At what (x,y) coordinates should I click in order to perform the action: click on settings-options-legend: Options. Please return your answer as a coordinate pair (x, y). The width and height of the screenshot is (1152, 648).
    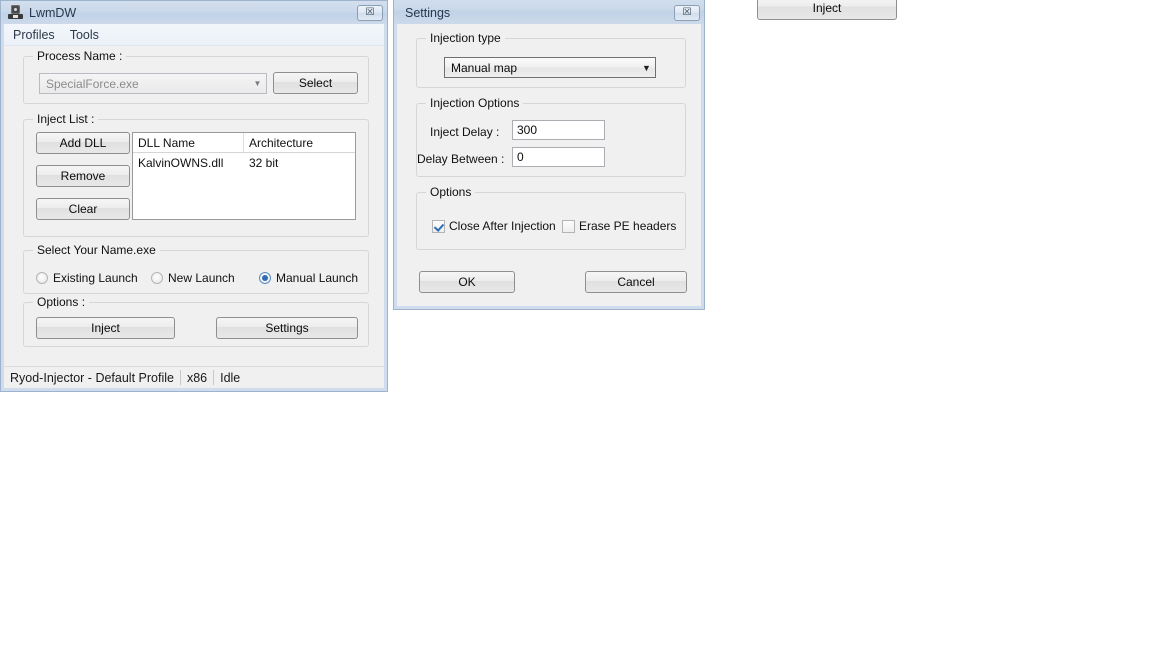
    Looking at the image, I should click on (451, 192).